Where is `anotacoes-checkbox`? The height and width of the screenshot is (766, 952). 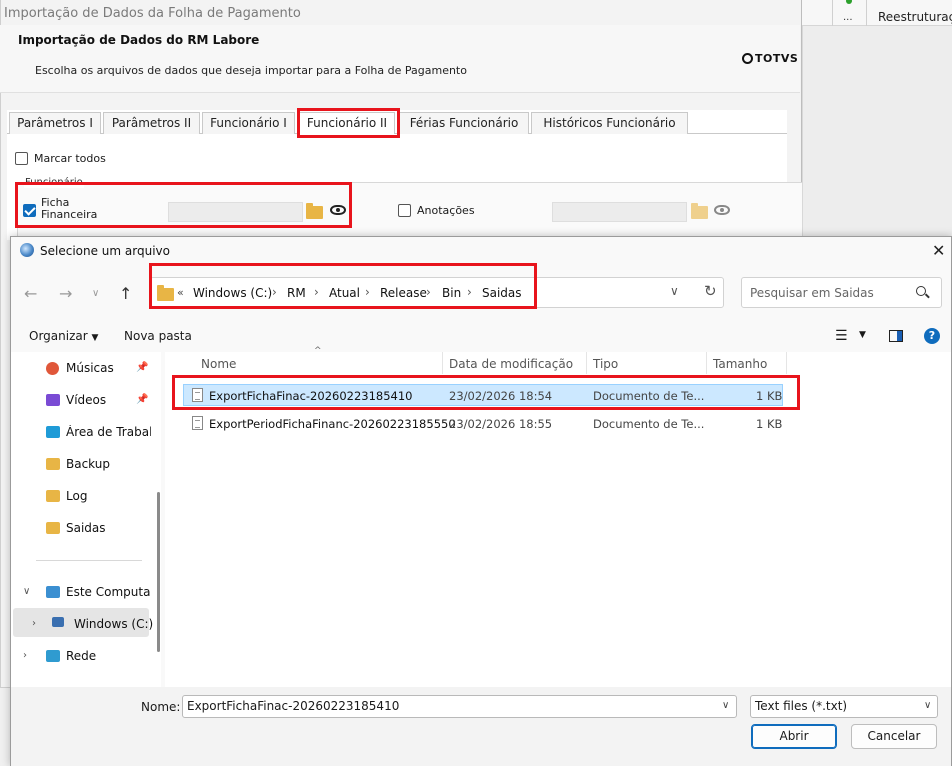
anotacoes-checkbox is located at coordinates (404, 210).